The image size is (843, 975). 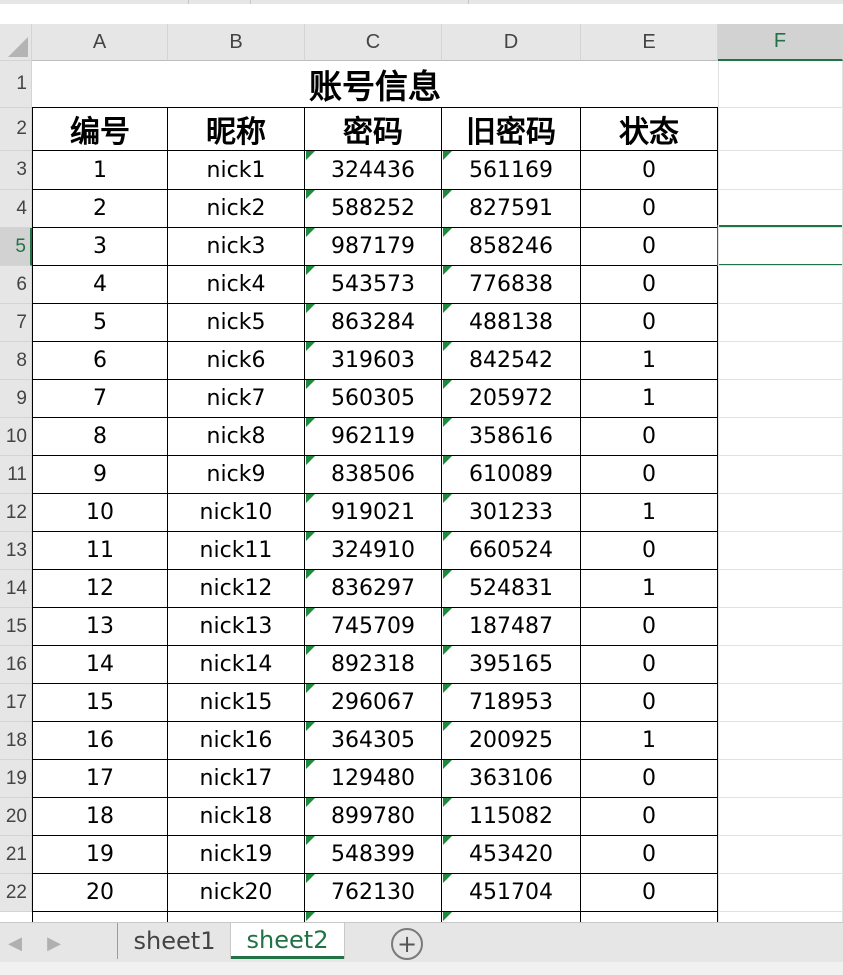 What do you see at coordinates (511, 322) in the screenshot?
I see `data-cell: 488138` at bounding box center [511, 322].